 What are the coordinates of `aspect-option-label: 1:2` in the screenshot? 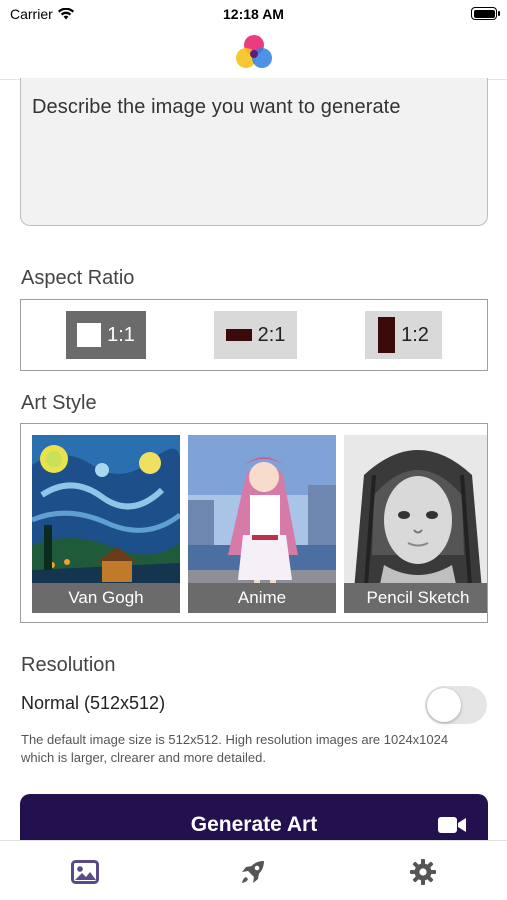 It's located at (415, 334).